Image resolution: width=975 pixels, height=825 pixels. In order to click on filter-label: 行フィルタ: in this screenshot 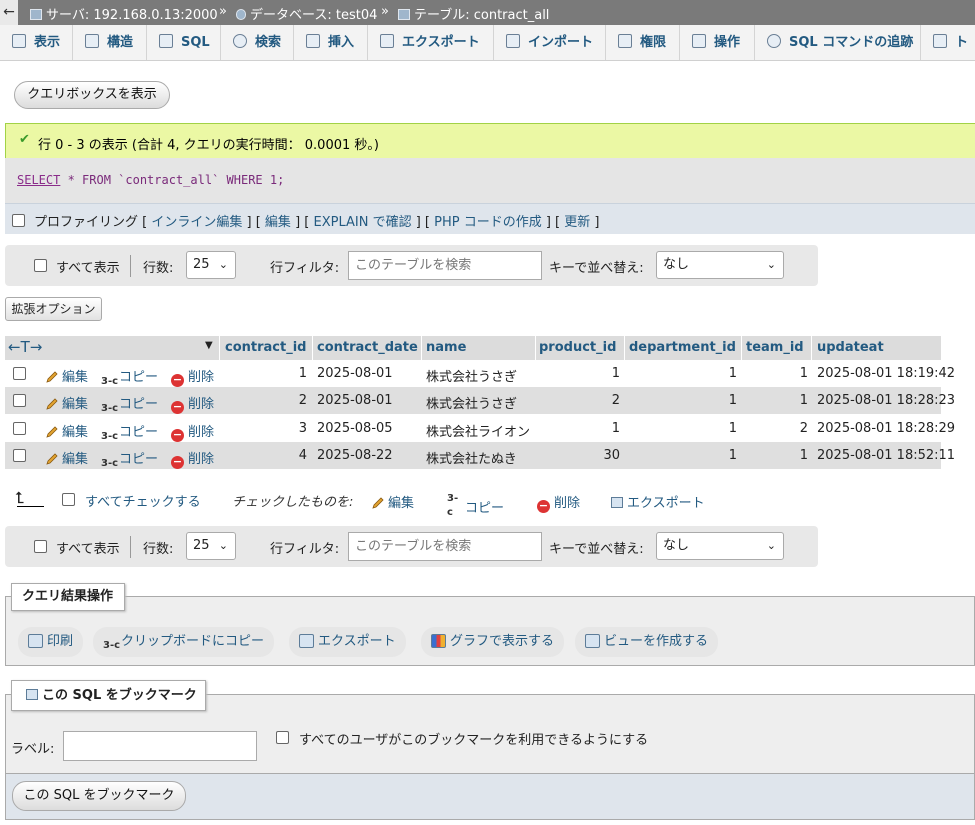, I will do `click(305, 268)`.